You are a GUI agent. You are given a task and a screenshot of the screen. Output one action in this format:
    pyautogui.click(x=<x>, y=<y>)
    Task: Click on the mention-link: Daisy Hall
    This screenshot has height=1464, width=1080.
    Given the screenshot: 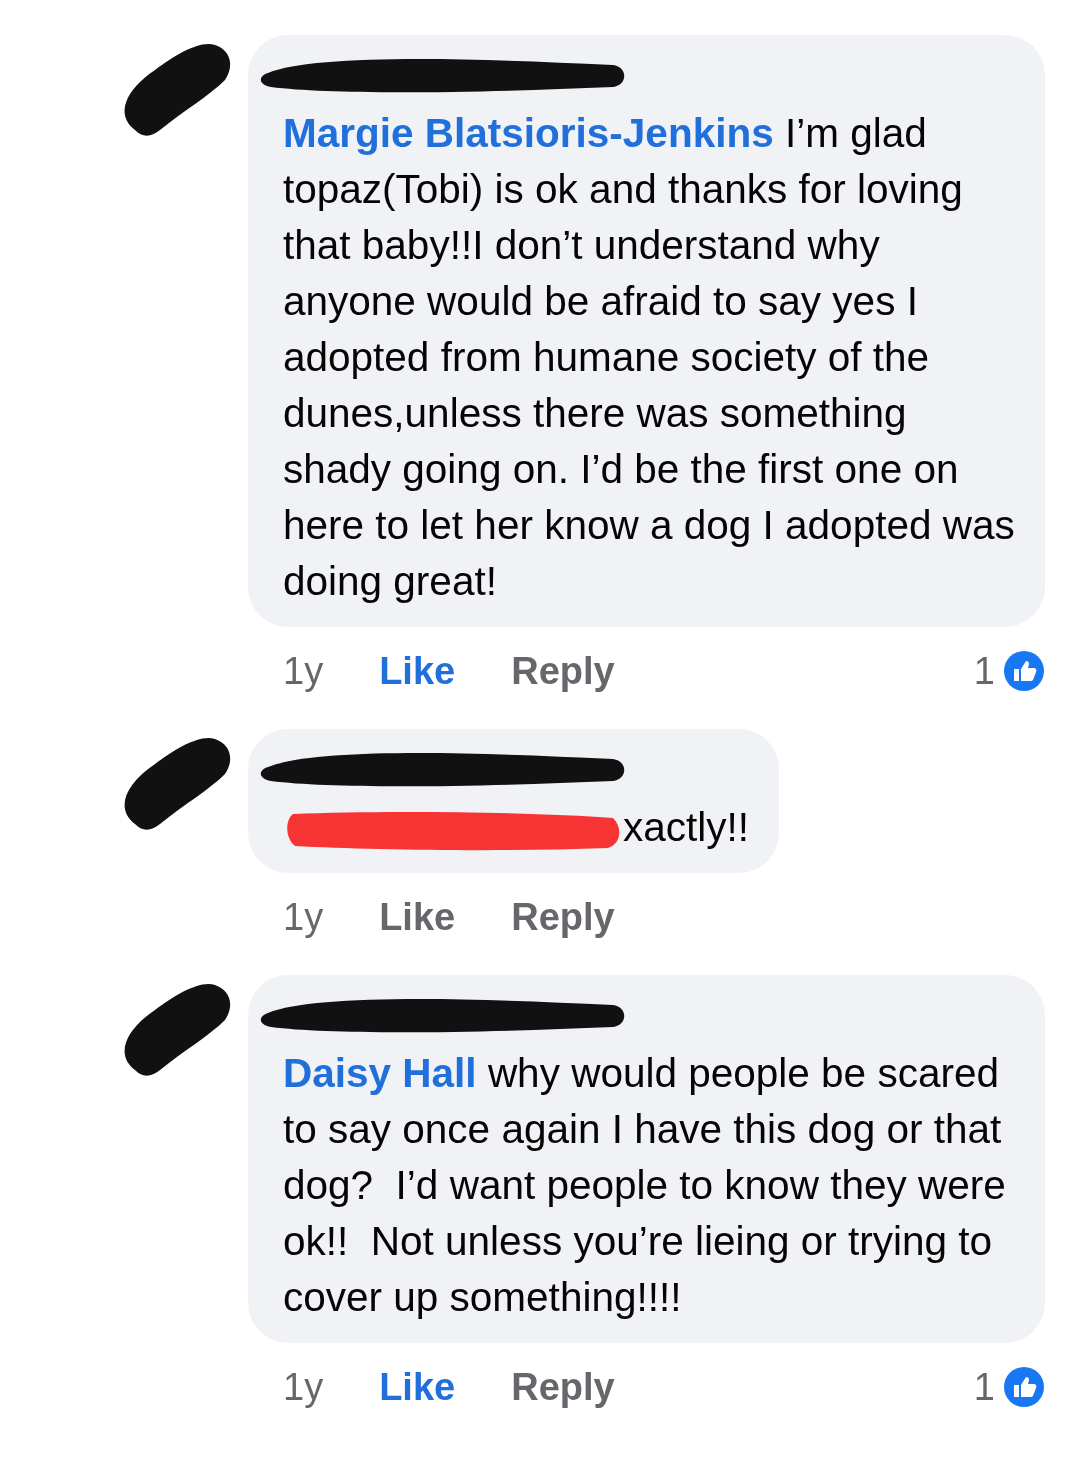 What is the action you would take?
    pyautogui.click(x=380, y=1073)
    